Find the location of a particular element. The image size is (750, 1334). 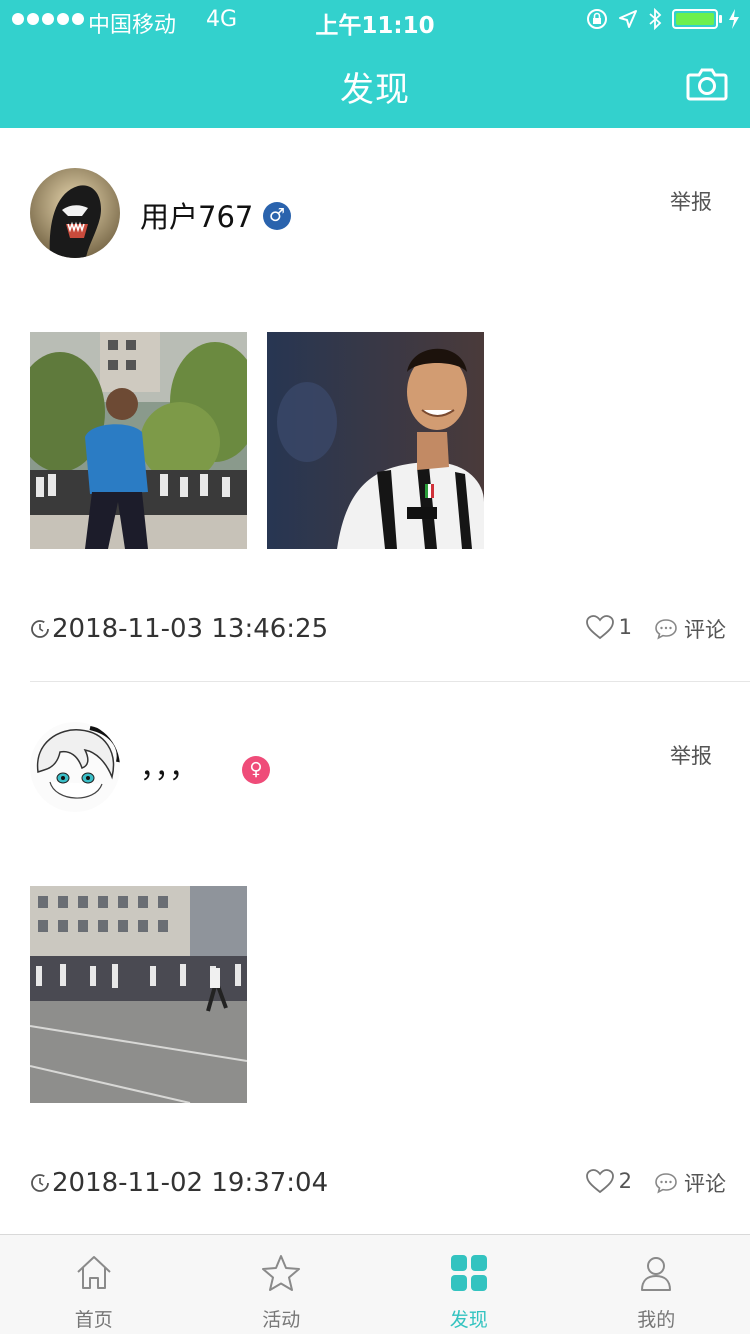

page-title: 发现 is located at coordinates (375, 90).